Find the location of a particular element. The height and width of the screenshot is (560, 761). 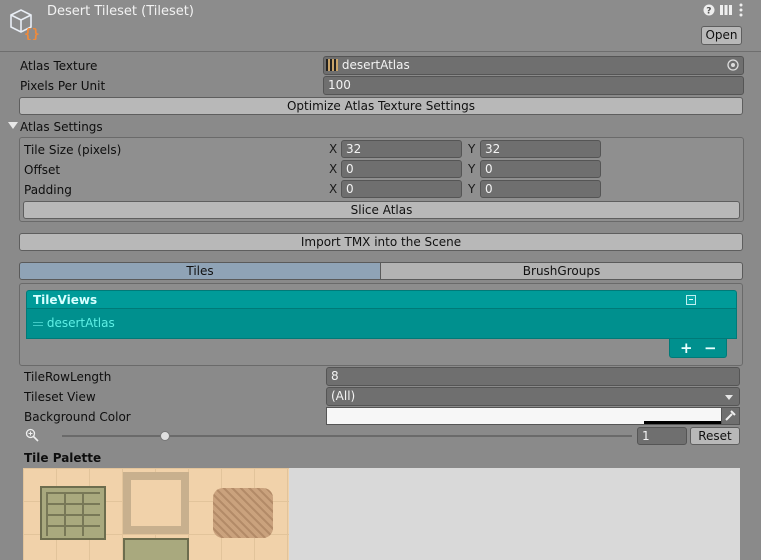

inspector-header: {} Desert Tileset (Tileset) ? Open is located at coordinates (380, 26).